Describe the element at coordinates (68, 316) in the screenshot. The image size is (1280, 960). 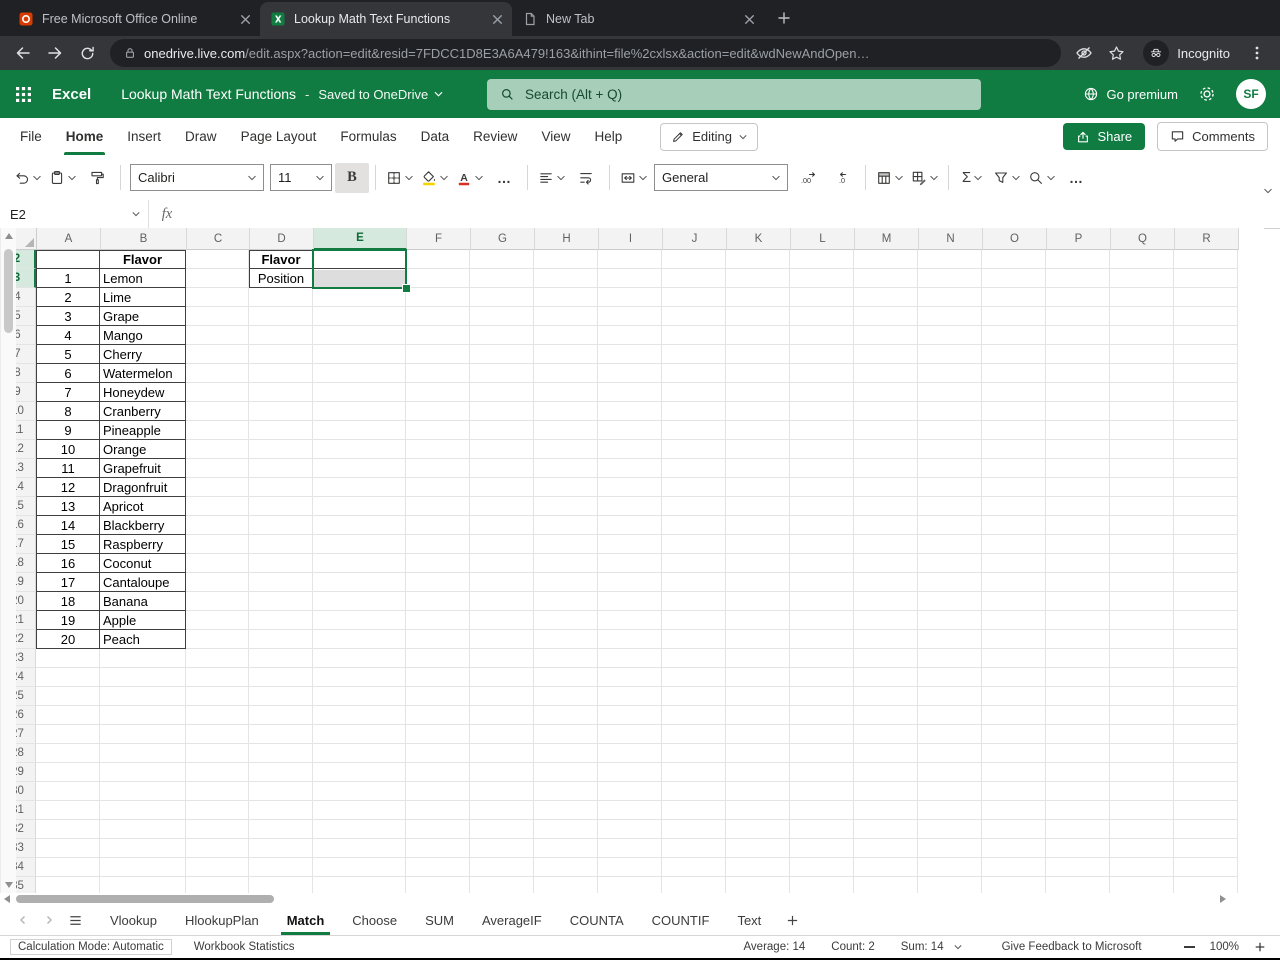
I see `cell-A5: 3` at that location.